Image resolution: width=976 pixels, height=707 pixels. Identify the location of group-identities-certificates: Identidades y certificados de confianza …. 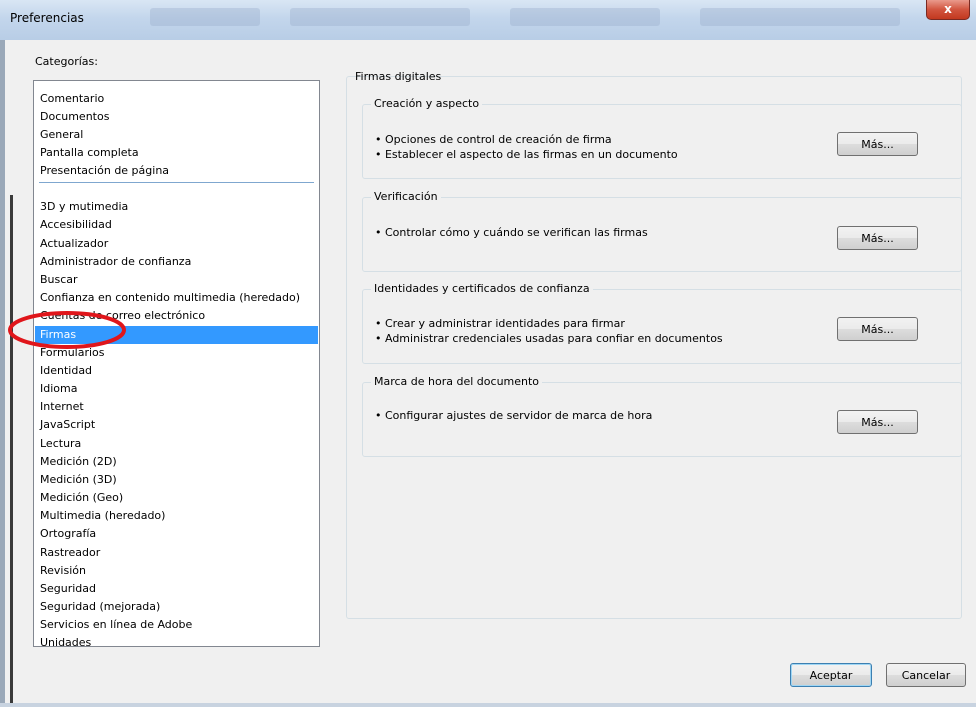
(662, 323).